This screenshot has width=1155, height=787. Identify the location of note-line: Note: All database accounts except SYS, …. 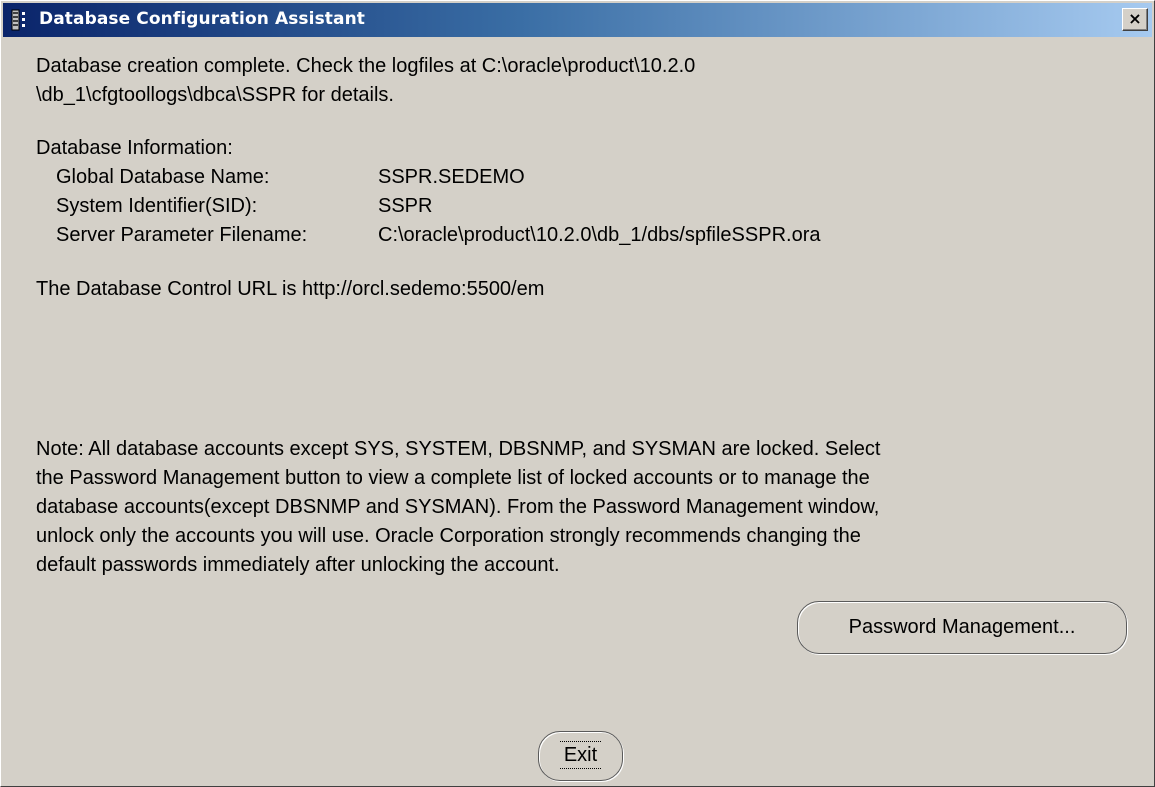
(458, 449).